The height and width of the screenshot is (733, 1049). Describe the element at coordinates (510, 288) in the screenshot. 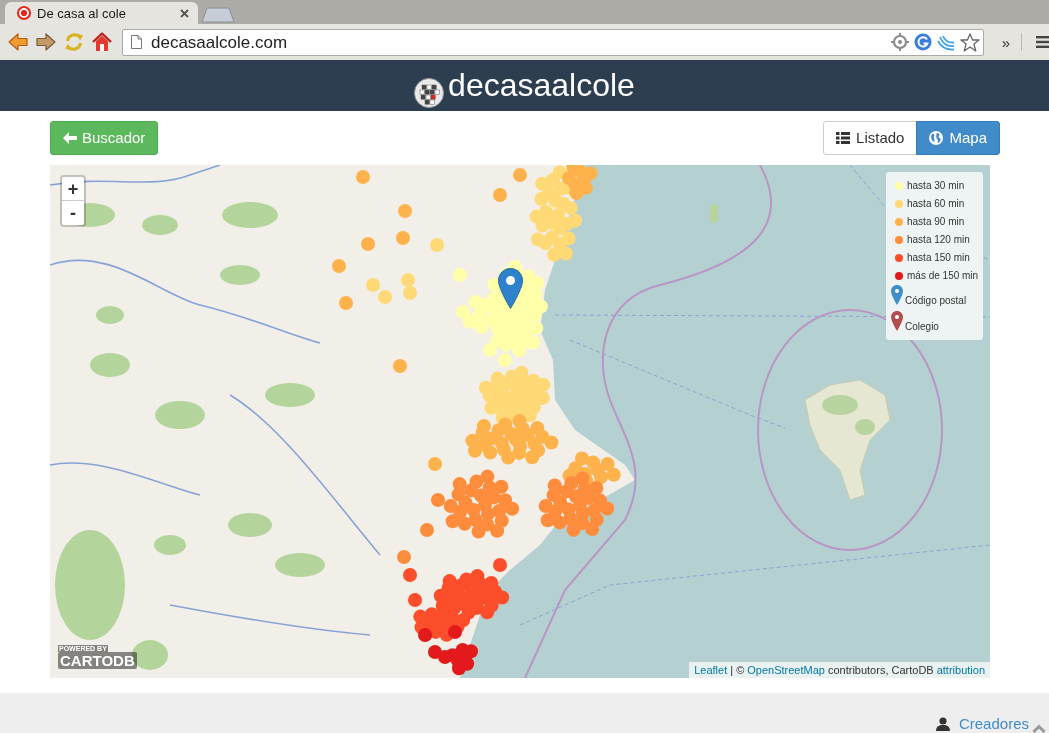

I see `map-marker-icon` at that location.